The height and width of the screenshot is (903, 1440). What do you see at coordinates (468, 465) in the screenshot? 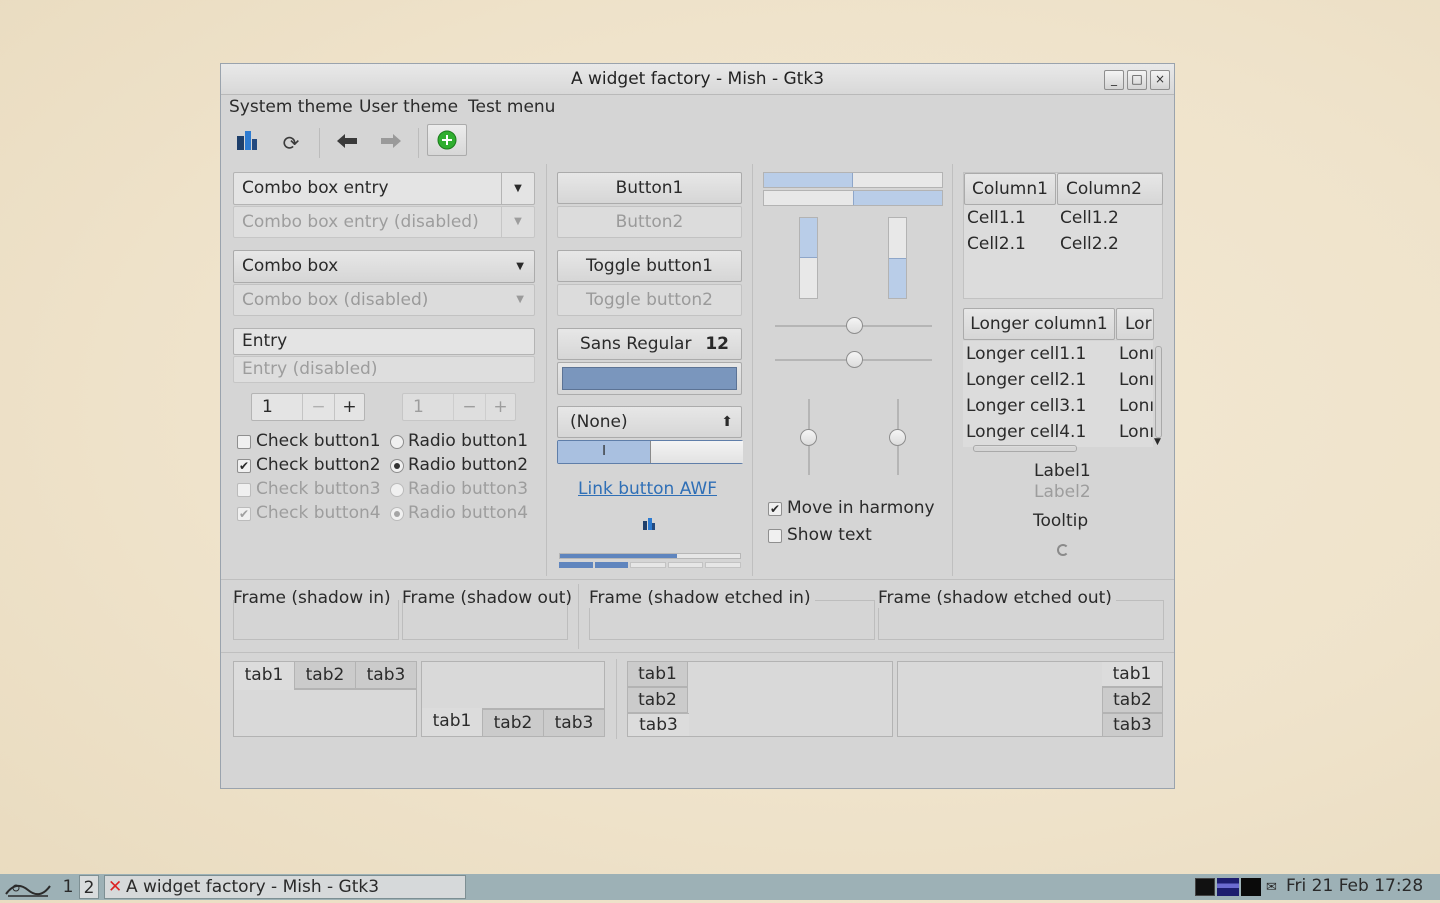
I see `radio-button-2-label: Radio button2` at bounding box center [468, 465].